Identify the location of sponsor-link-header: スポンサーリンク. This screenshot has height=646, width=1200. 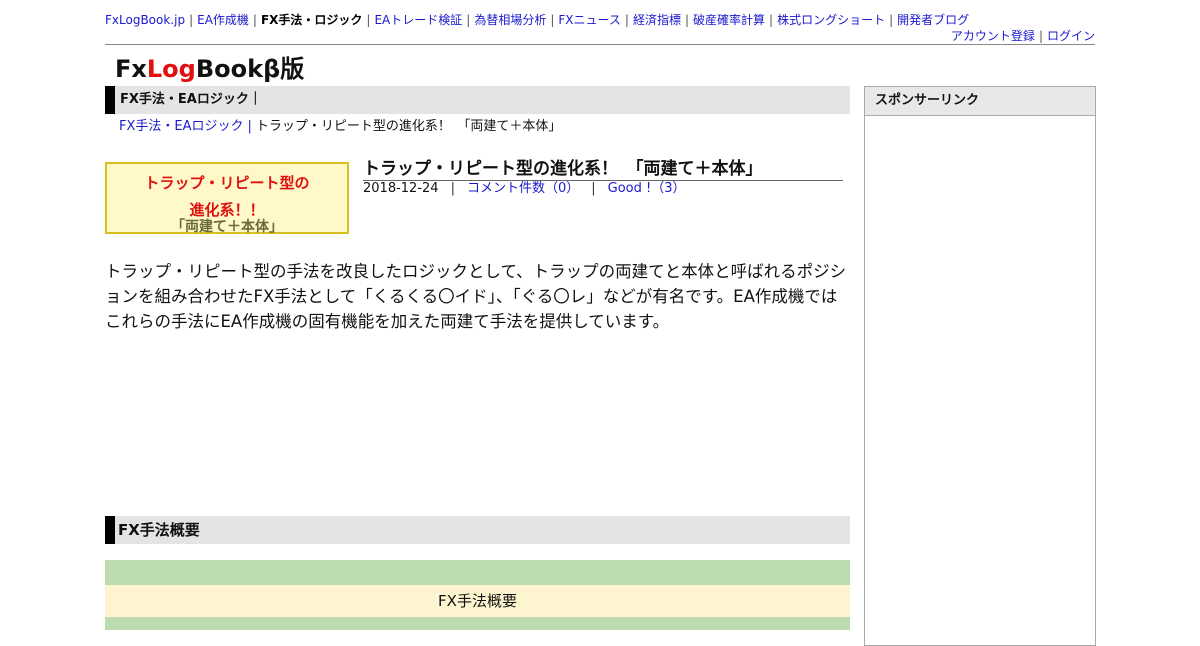
(980, 101).